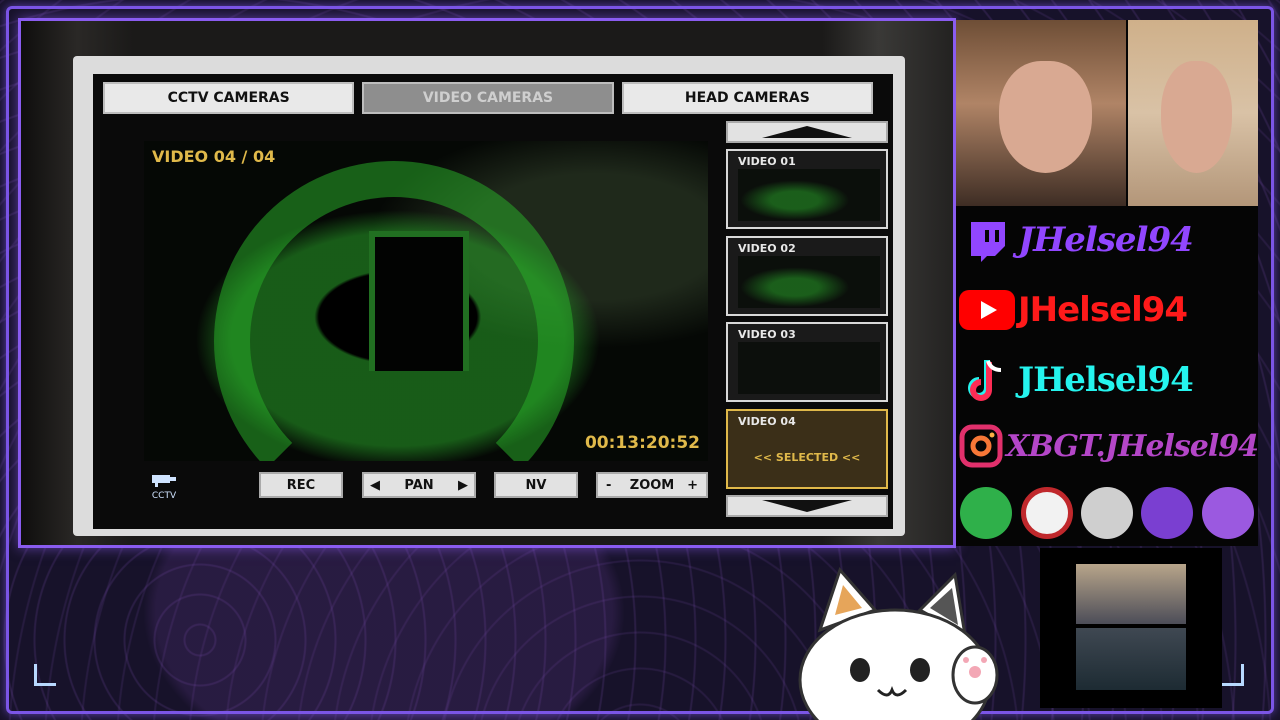  I want to click on tunnel-door, so click(419, 301).